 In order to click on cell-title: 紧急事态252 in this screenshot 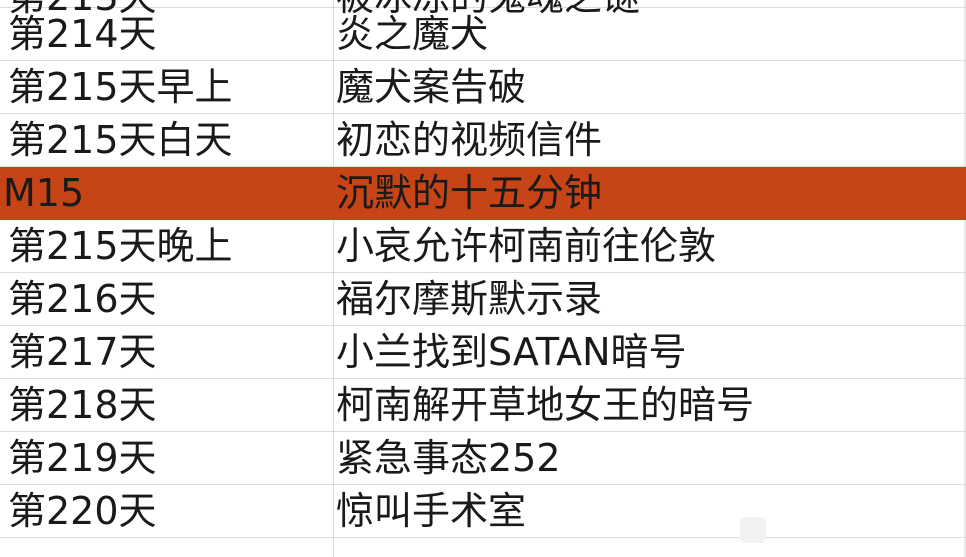, I will do `click(646, 458)`.